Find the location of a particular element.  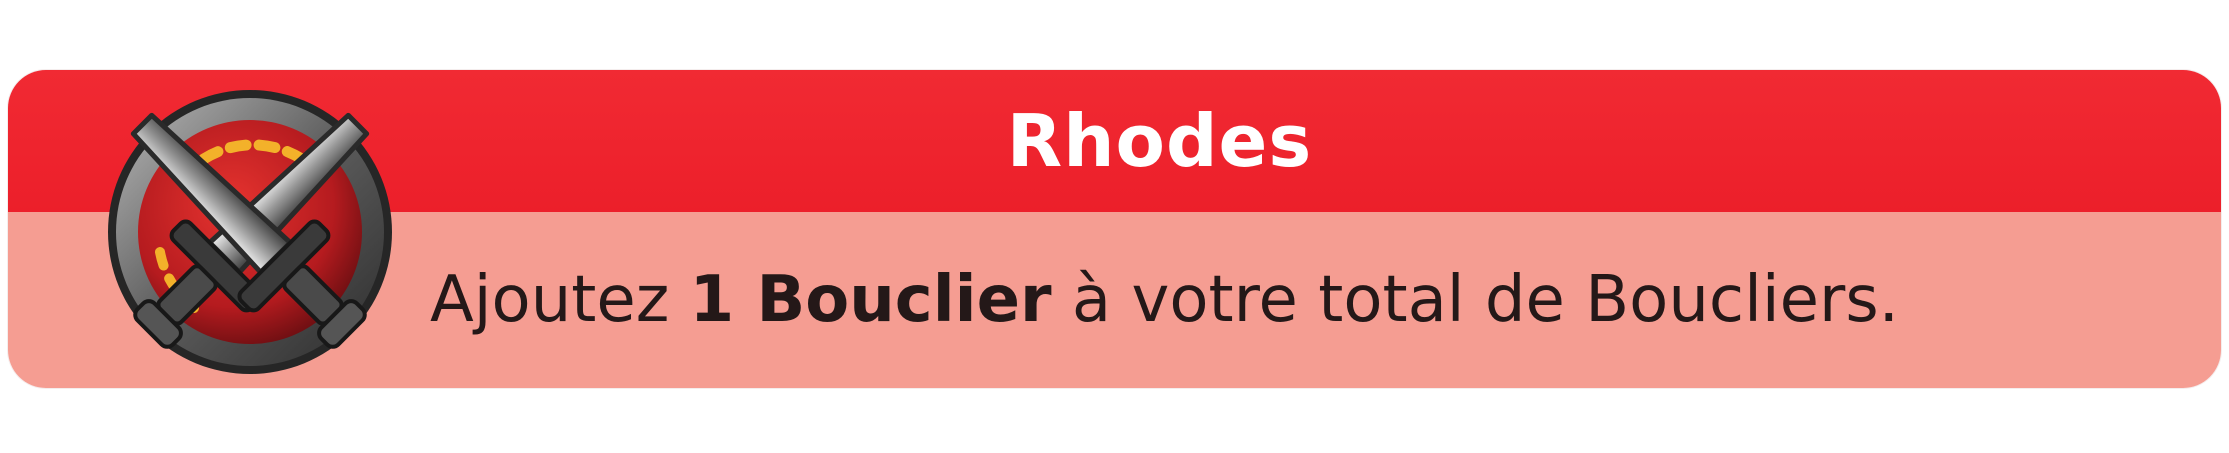

crossed-swords-icon is located at coordinates (250, 232).